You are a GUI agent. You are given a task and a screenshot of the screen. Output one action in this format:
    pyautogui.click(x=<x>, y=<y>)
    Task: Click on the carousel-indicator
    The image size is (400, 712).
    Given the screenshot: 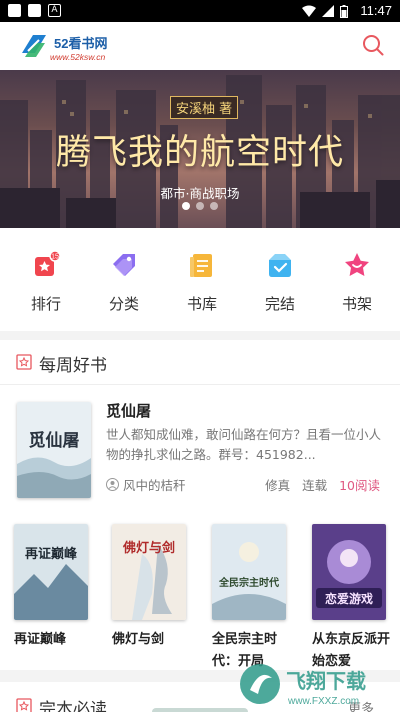 What is the action you would take?
    pyautogui.click(x=200, y=206)
    